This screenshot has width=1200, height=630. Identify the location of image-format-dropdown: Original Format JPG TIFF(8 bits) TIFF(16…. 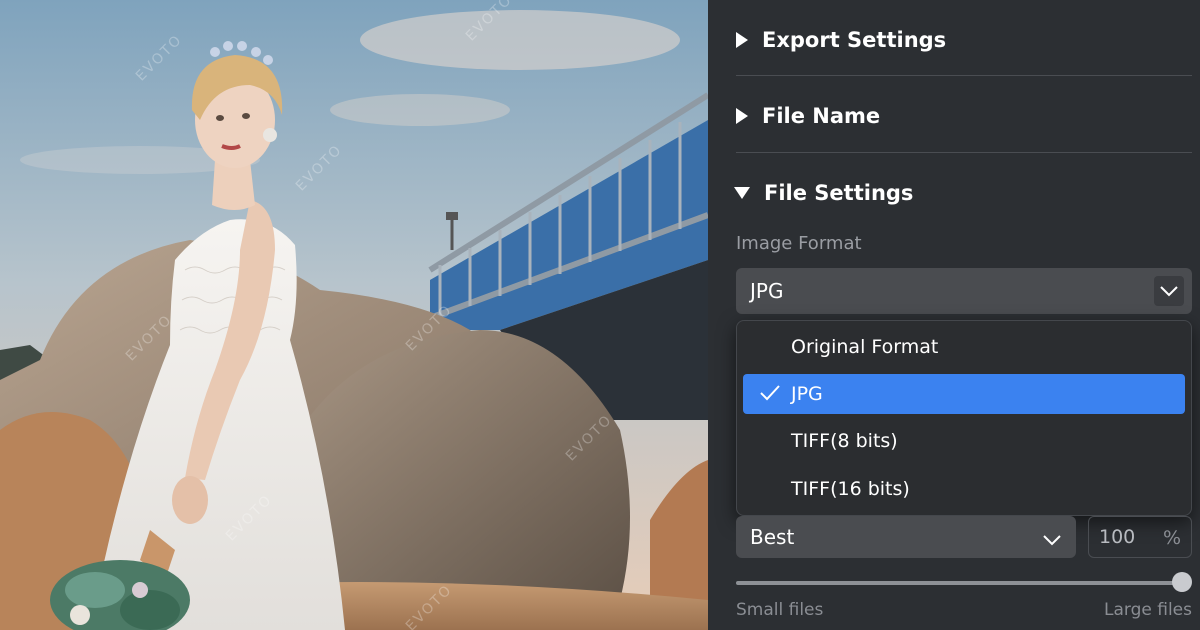
(964, 418).